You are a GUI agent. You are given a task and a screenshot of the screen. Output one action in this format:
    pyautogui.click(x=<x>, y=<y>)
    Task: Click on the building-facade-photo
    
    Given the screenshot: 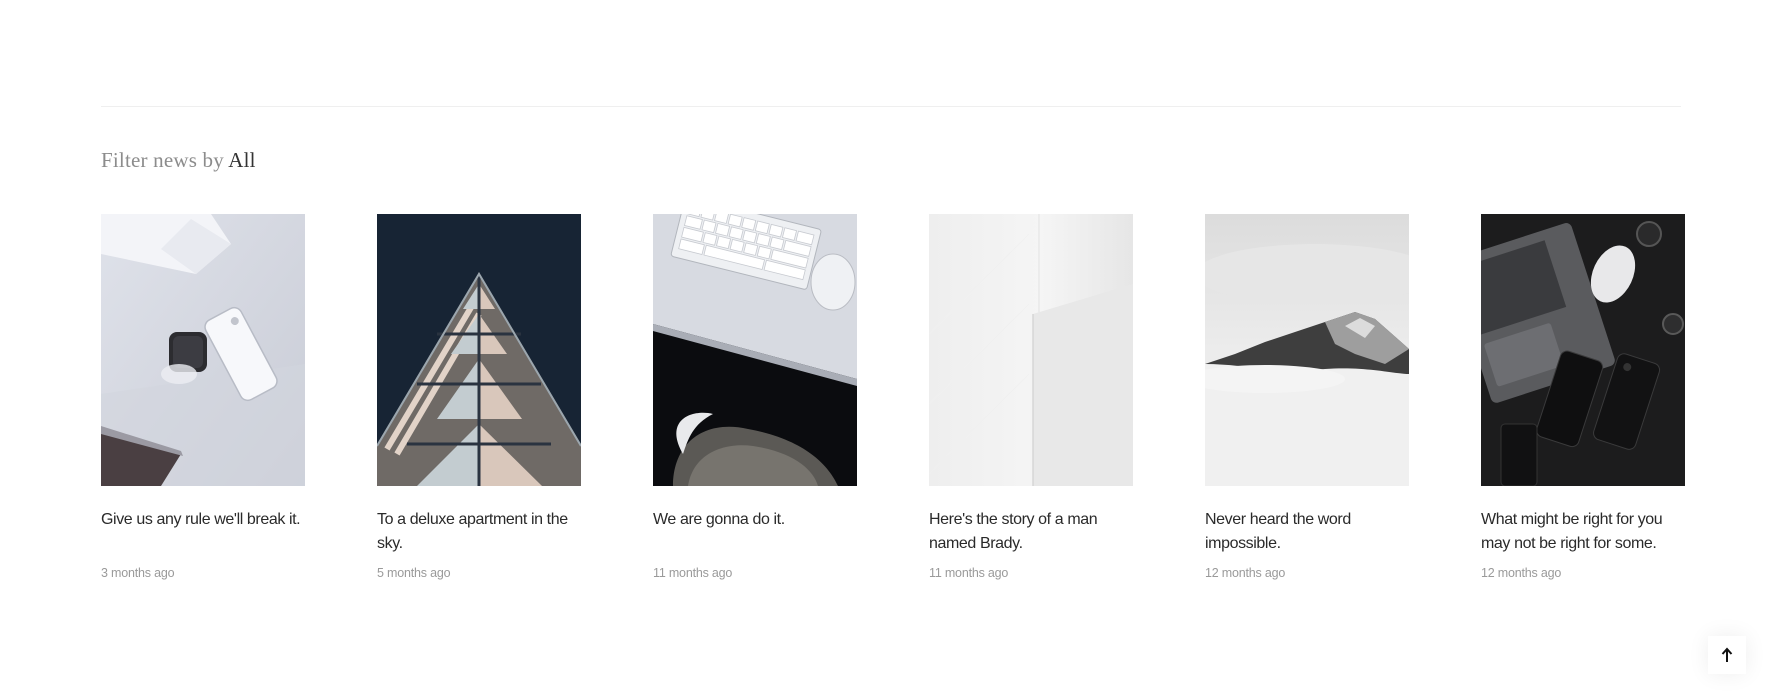 What is the action you would take?
    pyautogui.click(x=479, y=350)
    